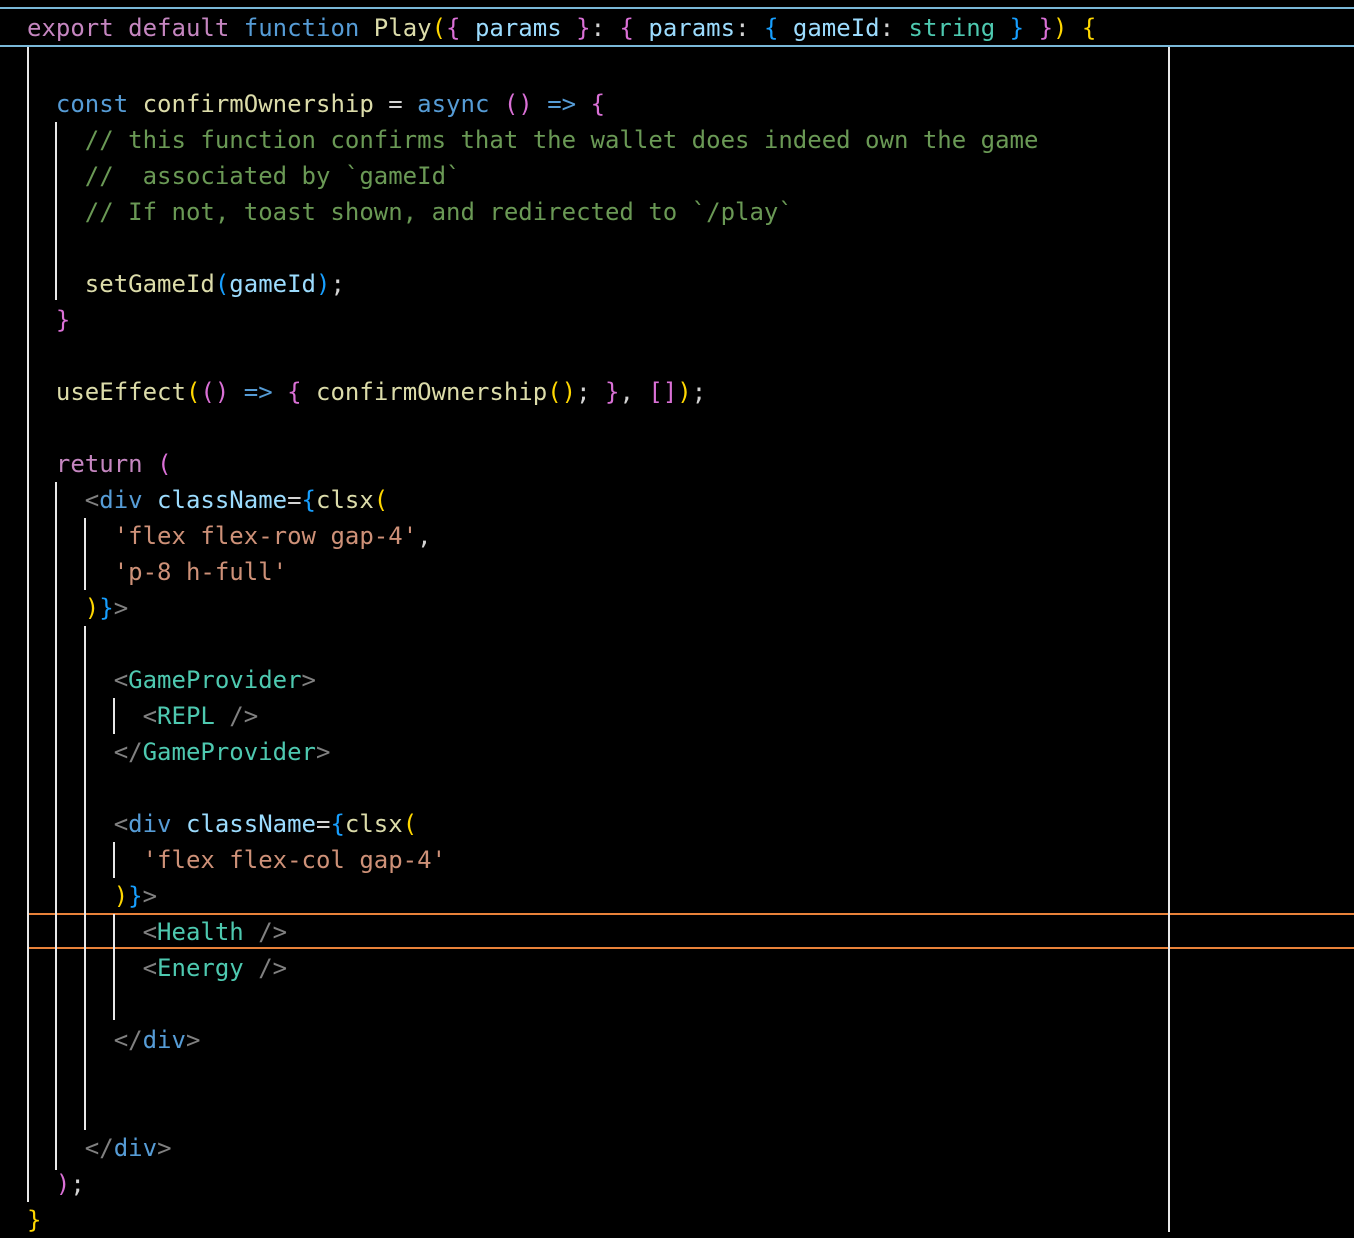  What do you see at coordinates (258, 392) in the screenshot?
I see `code-token: =>` at bounding box center [258, 392].